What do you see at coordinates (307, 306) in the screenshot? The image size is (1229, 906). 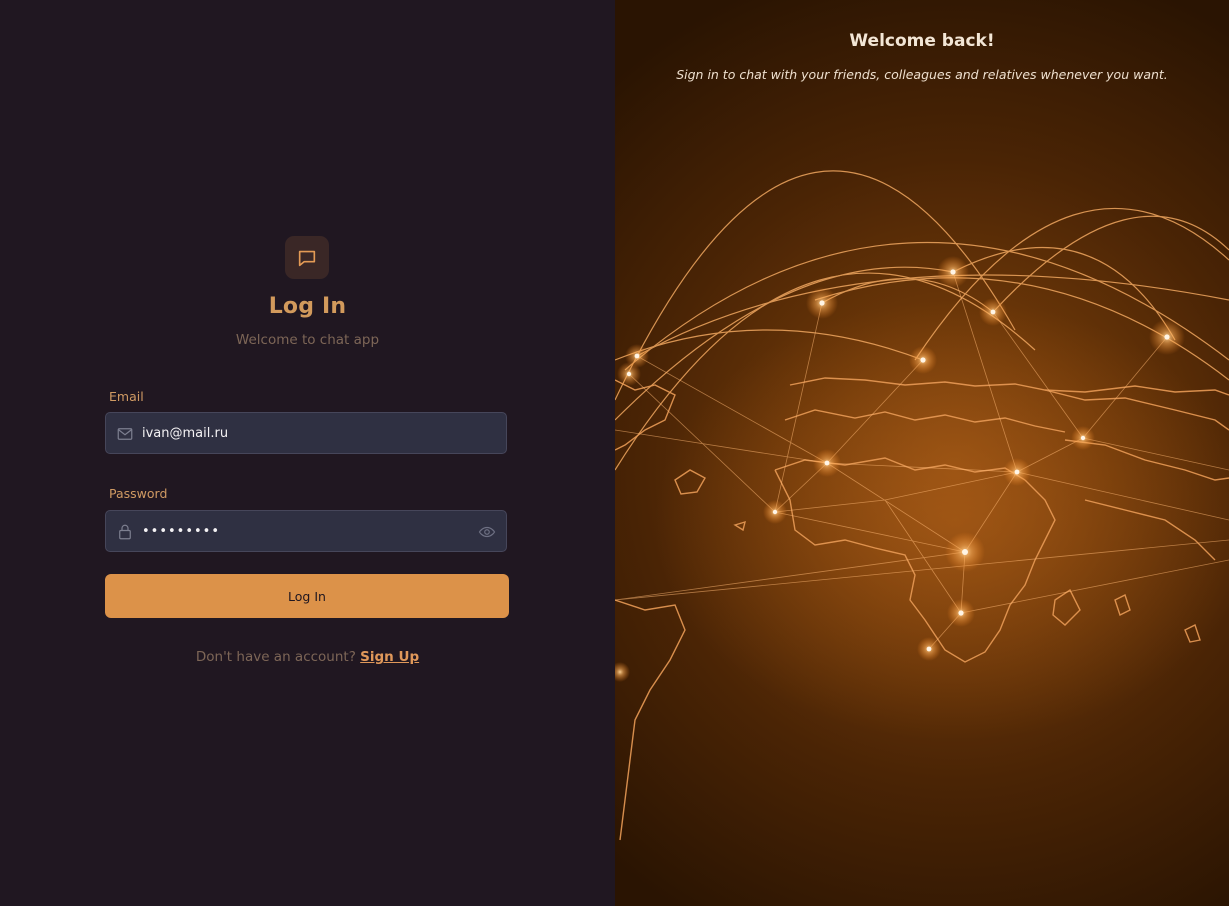 I see `page-title: Log In` at bounding box center [307, 306].